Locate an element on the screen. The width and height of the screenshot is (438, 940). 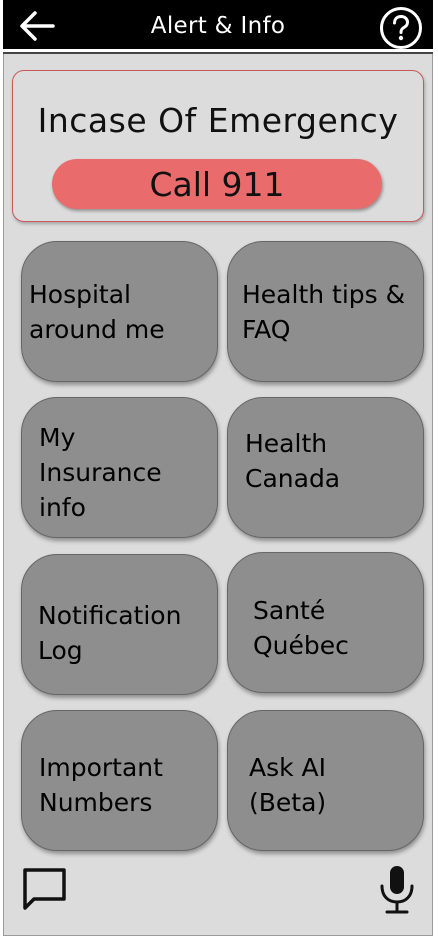
important-numbers-button: Important Numbers is located at coordinates (119, 780).